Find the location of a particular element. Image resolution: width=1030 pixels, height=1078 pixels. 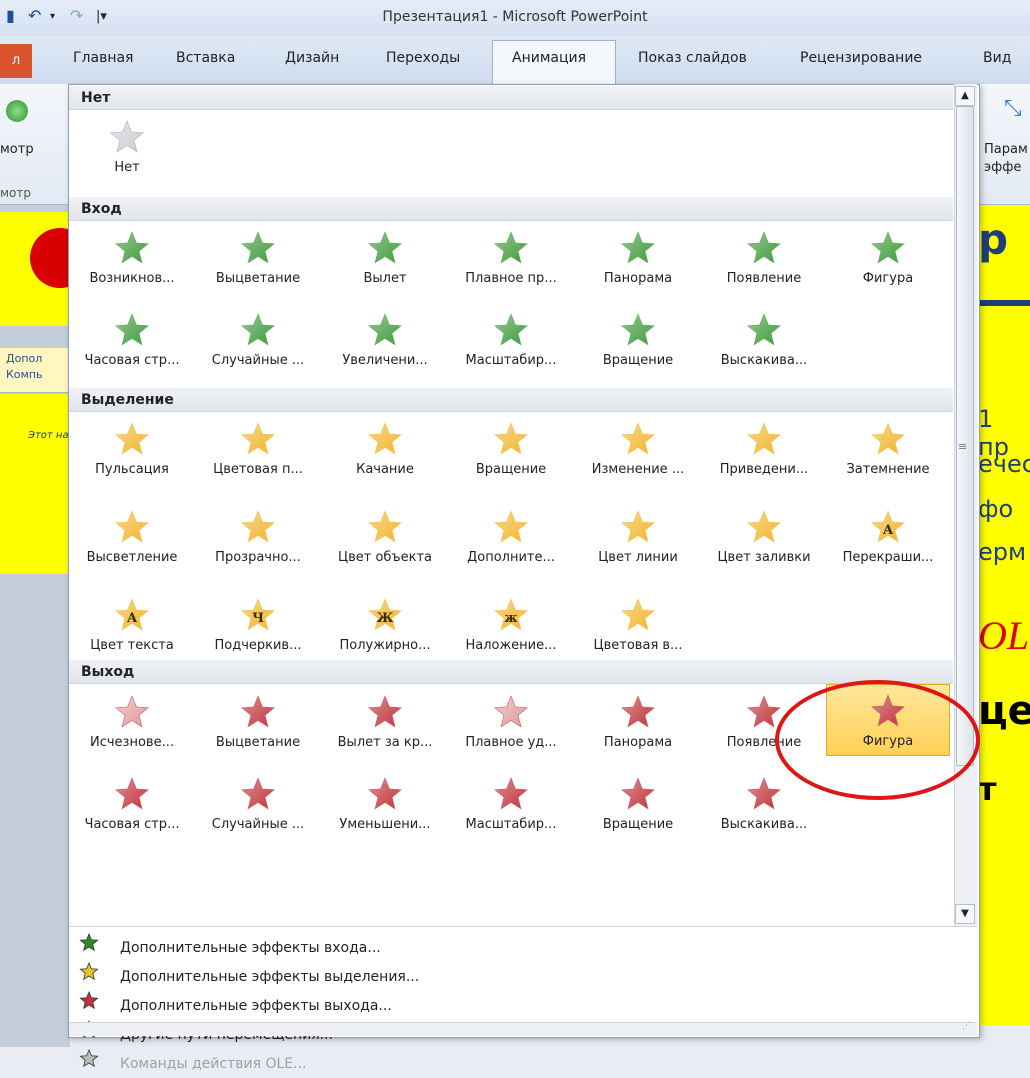

effect-label: Цвет линии is located at coordinates (638, 557).